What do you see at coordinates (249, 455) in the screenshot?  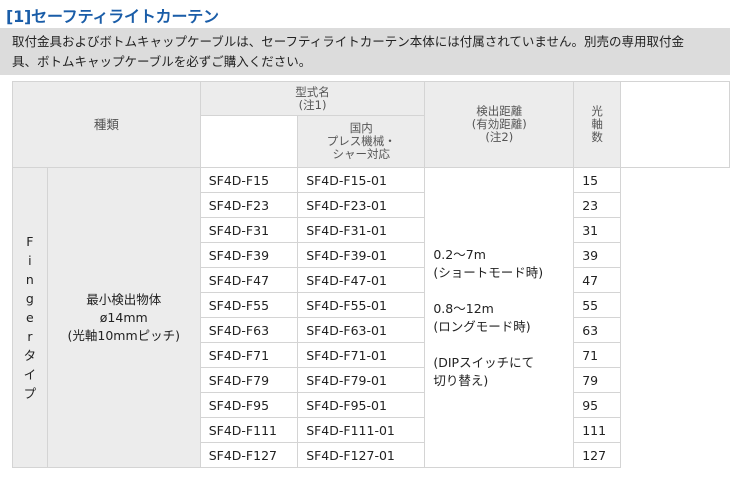 I see `model-cell: SF4D-F127` at bounding box center [249, 455].